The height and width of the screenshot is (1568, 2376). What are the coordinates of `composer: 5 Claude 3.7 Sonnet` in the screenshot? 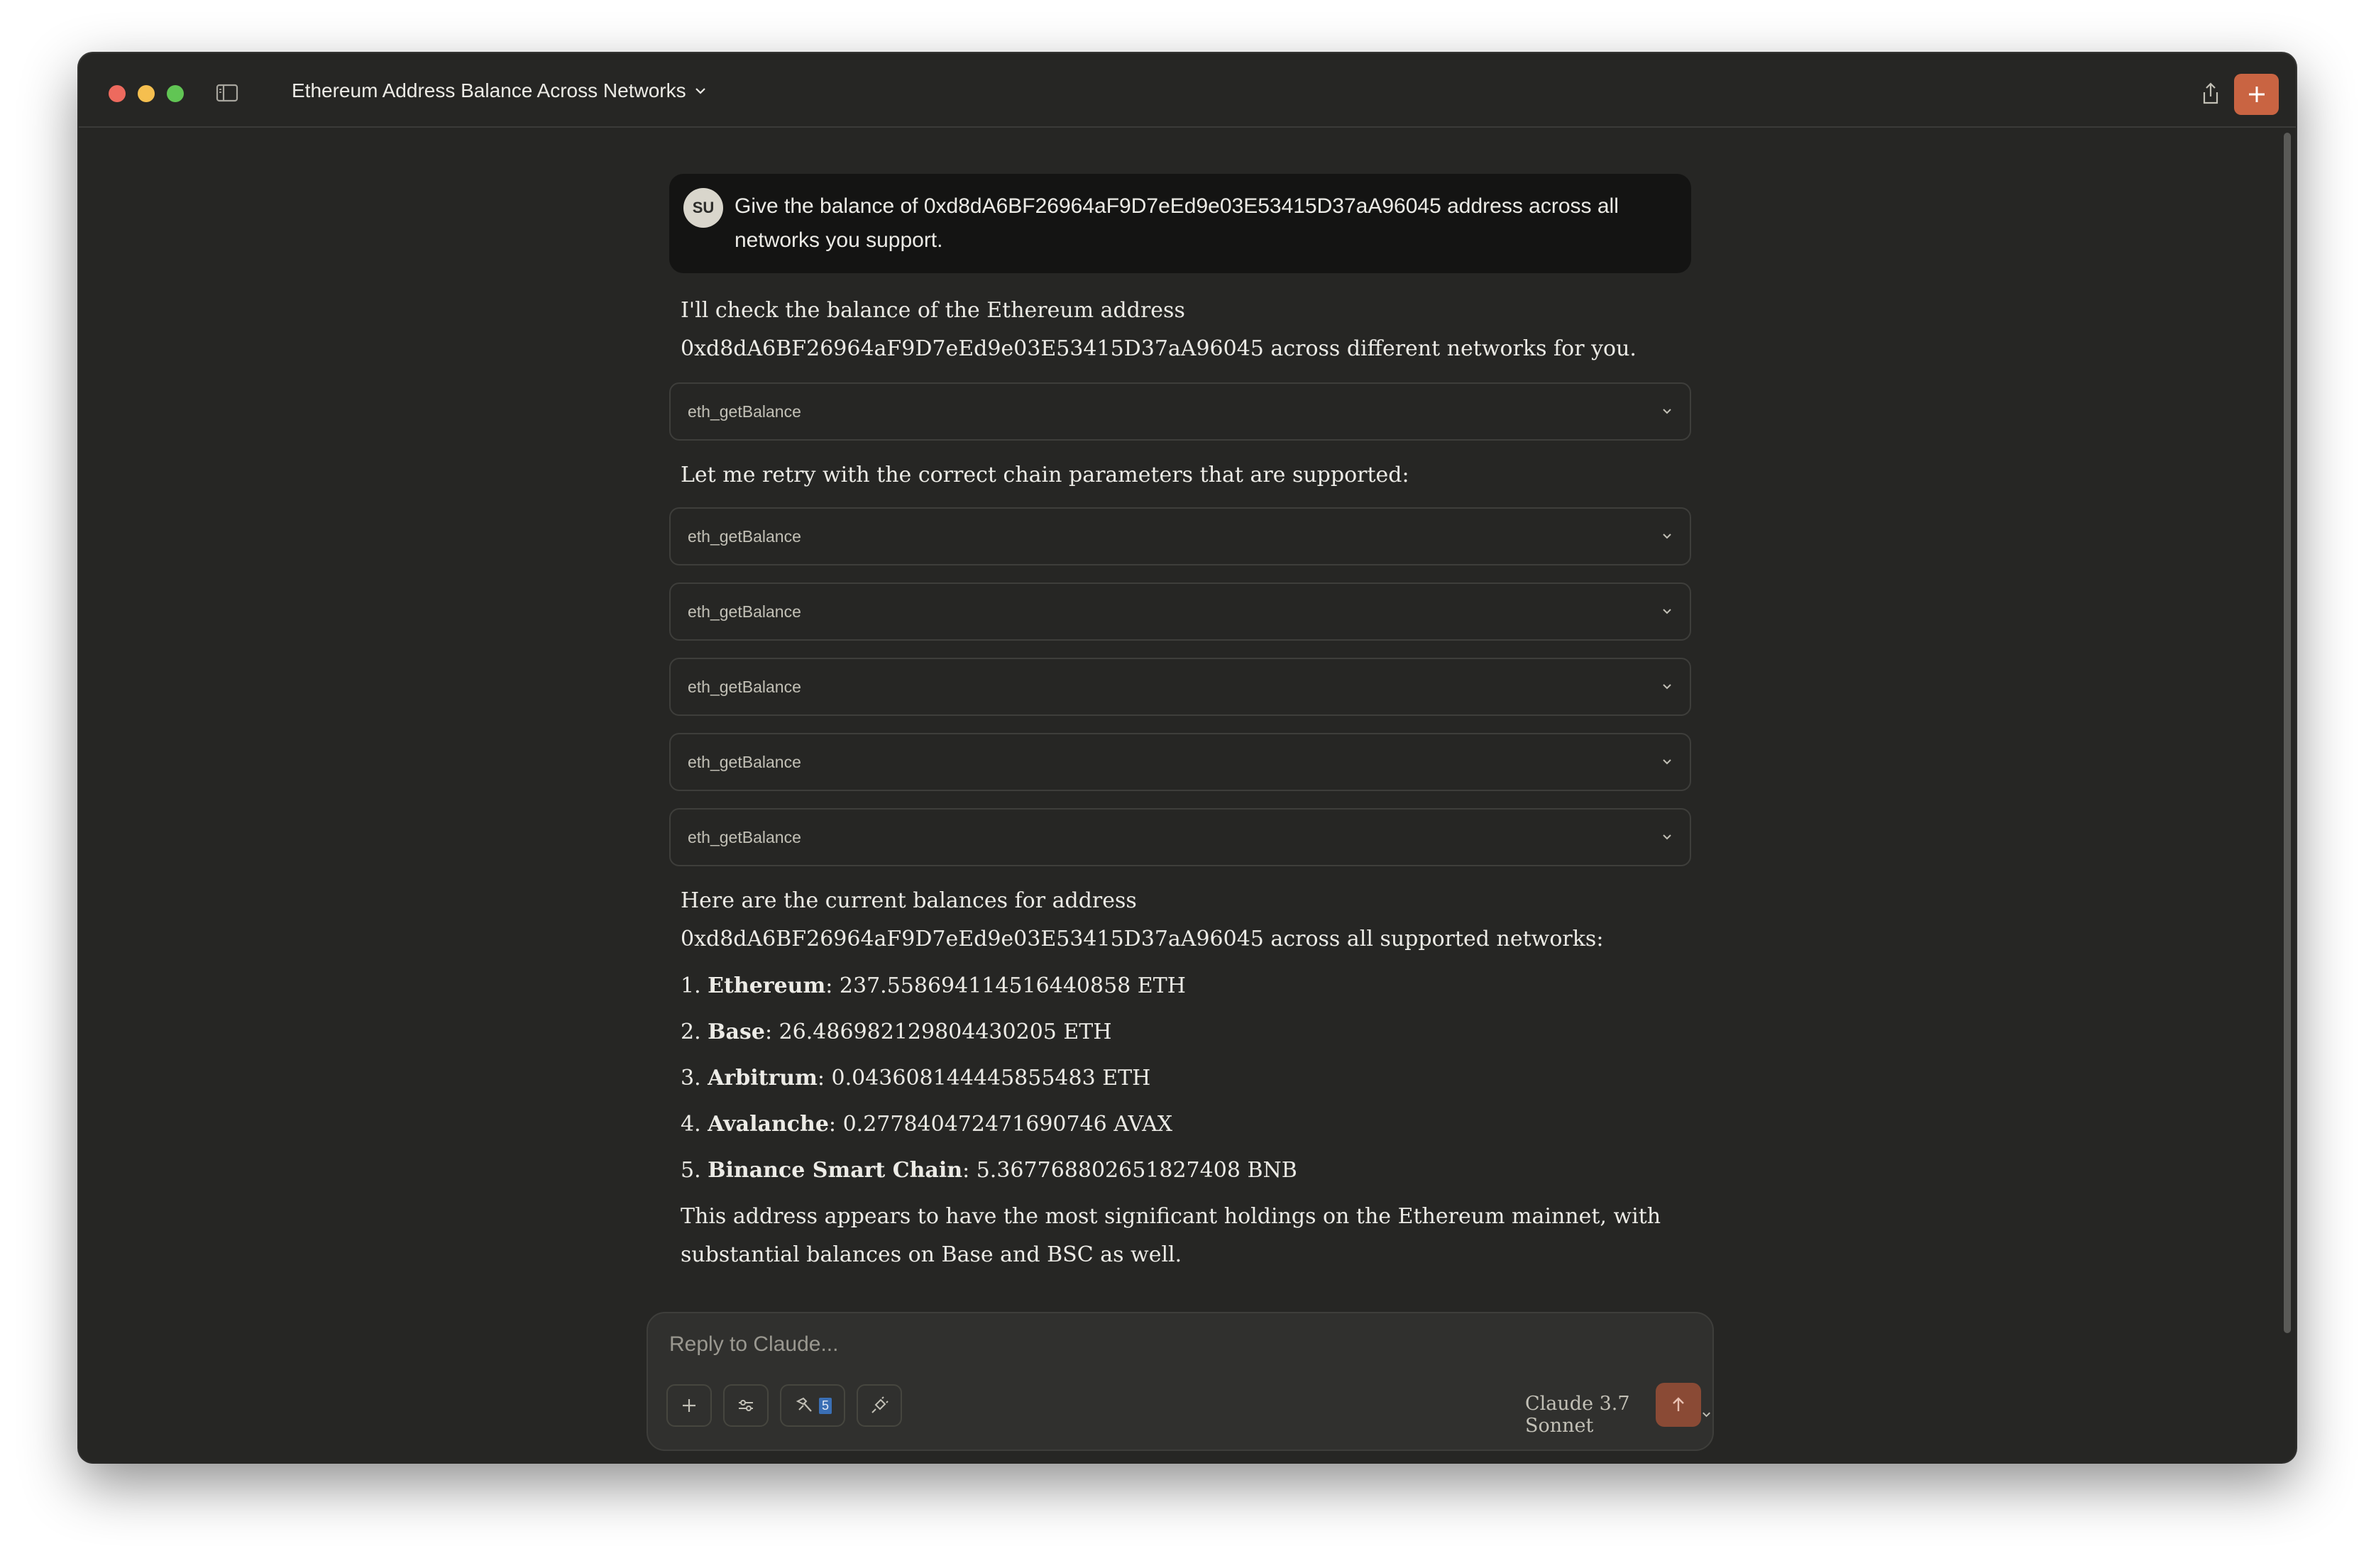 It's located at (1180, 1381).